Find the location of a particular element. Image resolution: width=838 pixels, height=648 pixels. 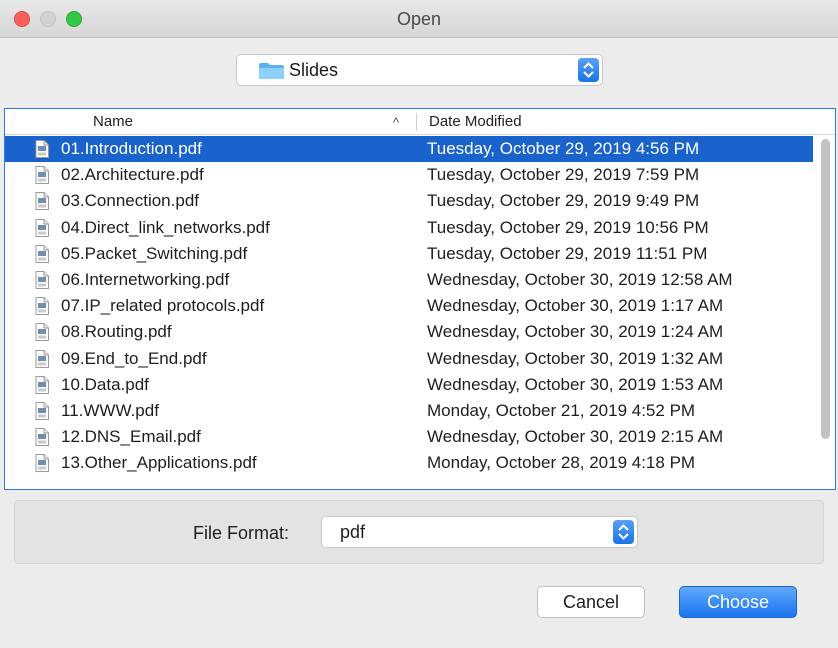

file-format-panel: File Format: pdf is located at coordinates (419, 532).